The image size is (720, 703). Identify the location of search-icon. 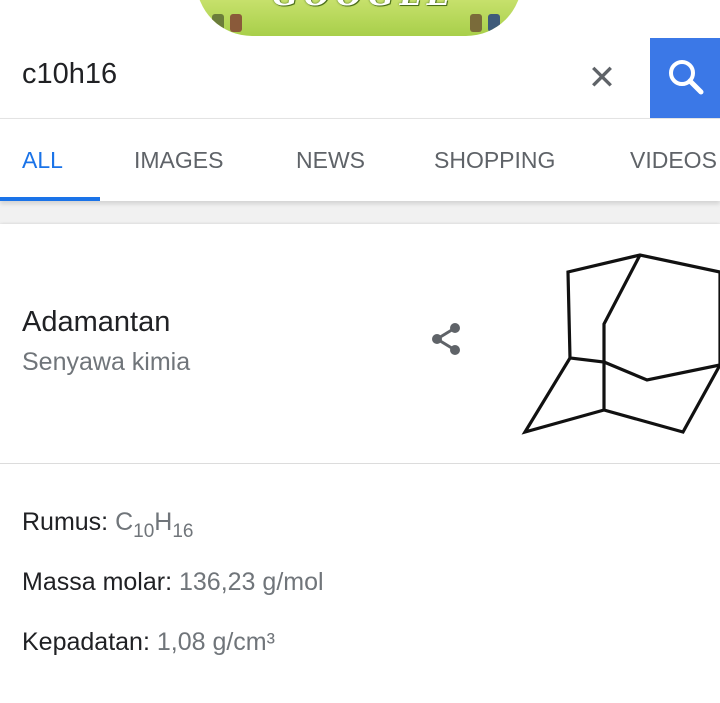
(686, 77).